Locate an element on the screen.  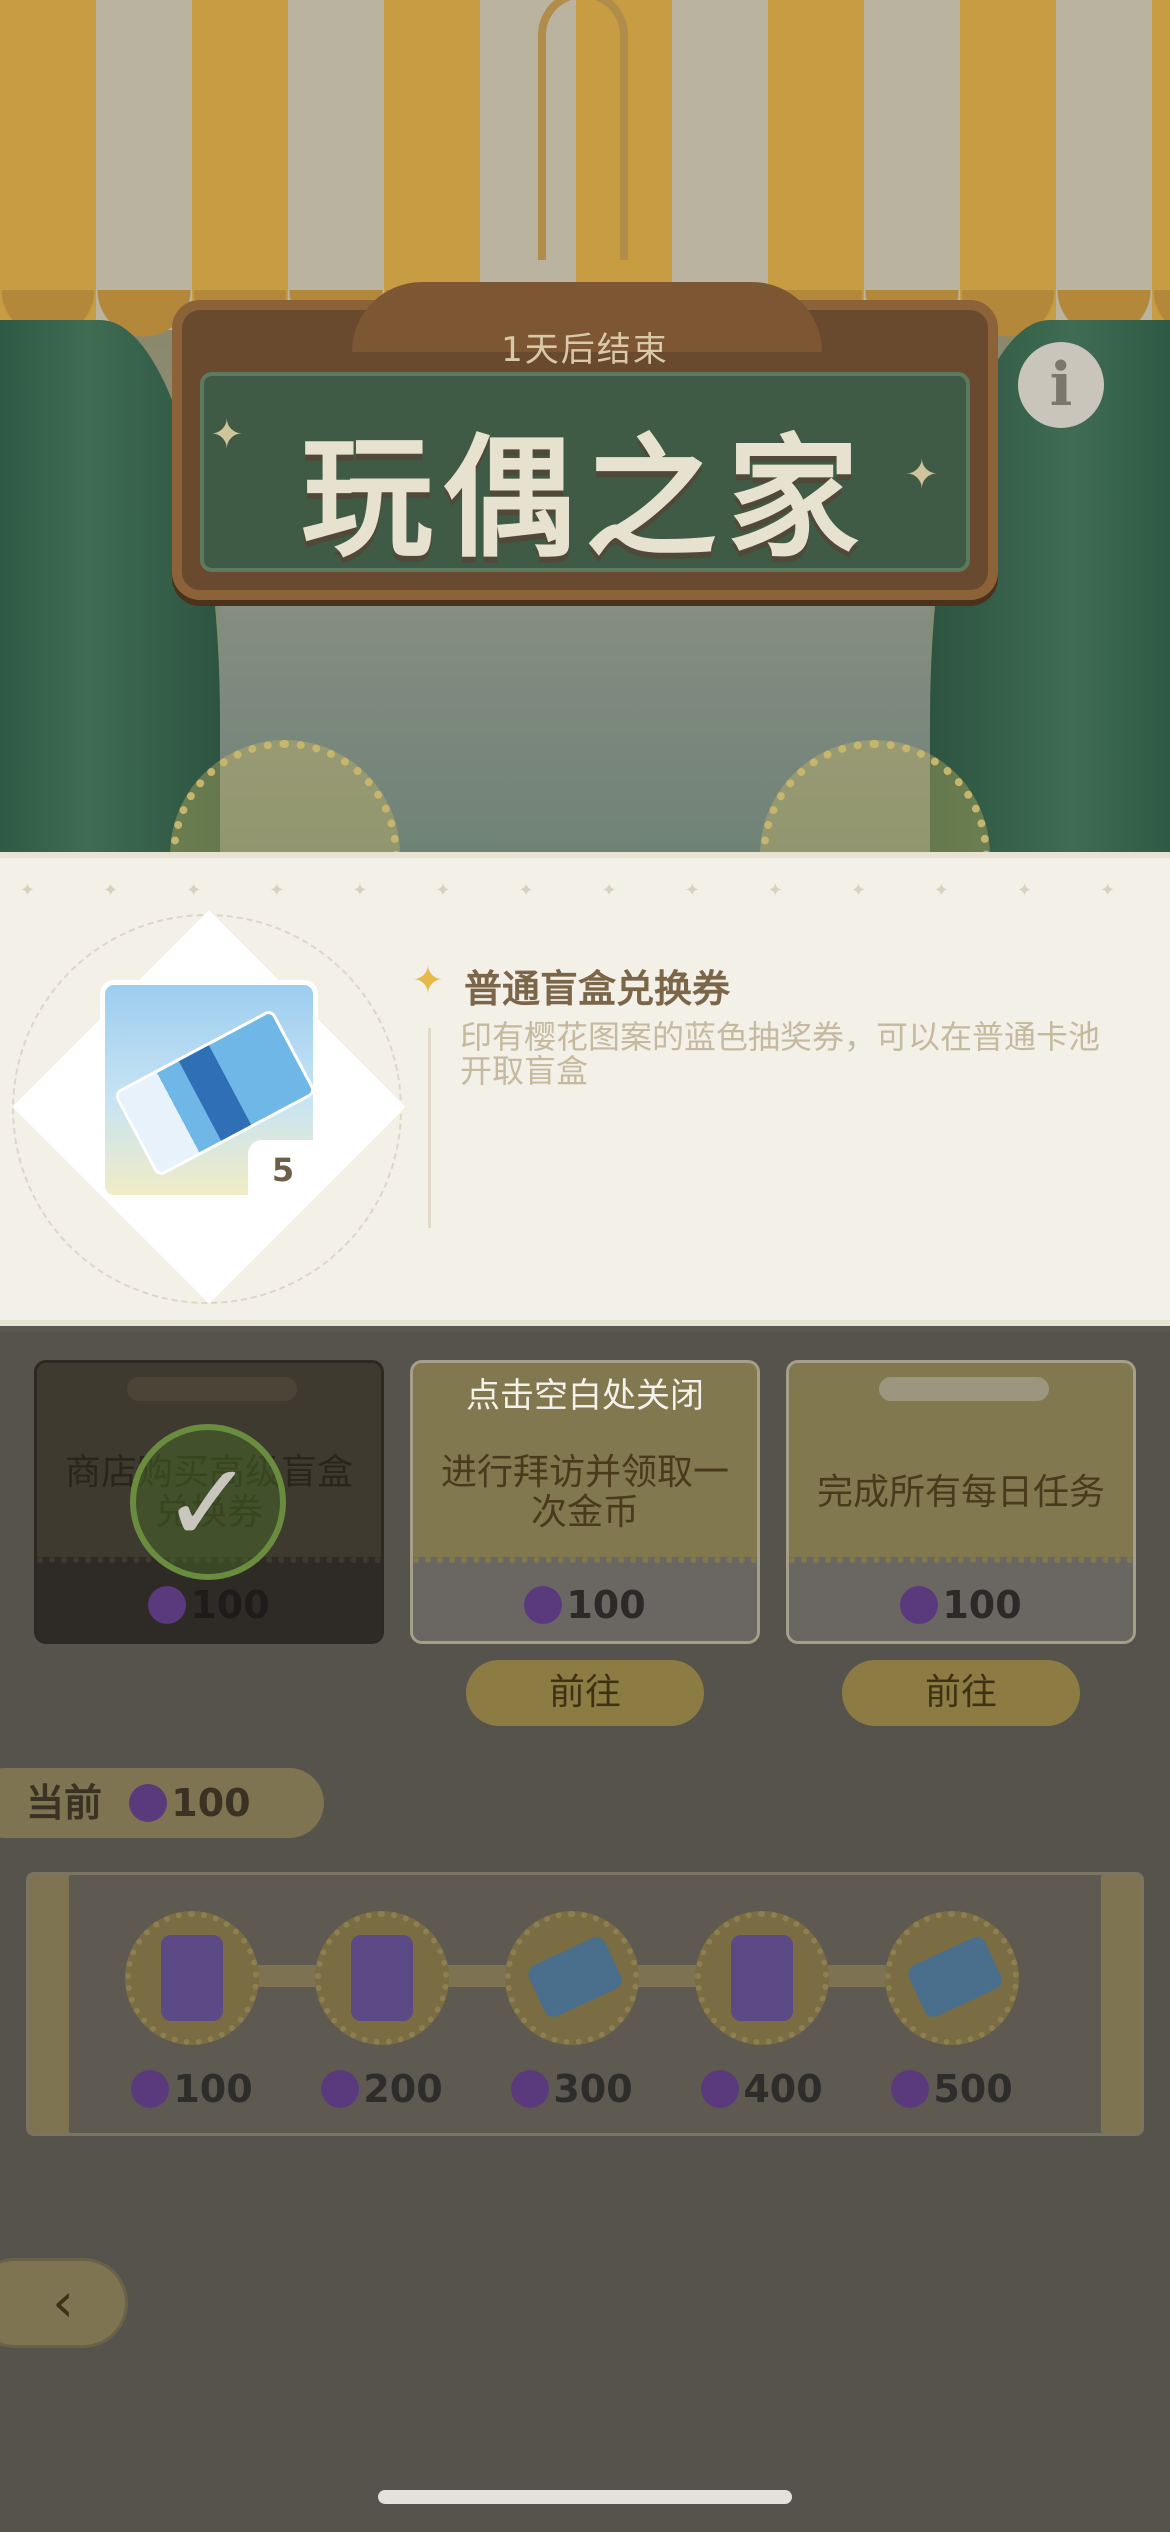
item-description: 印有樱花图案的蓝色抽奖券，可以在普通卡池开取盲盒 is located at coordinates (780, 1054).